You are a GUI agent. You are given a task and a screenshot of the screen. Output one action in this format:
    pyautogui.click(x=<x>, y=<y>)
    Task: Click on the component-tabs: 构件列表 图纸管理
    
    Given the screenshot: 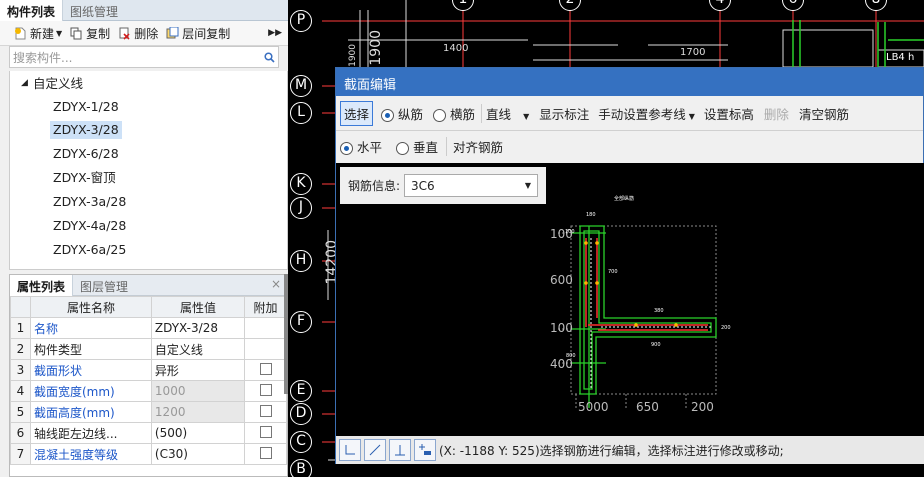 What is the action you would take?
    pyautogui.click(x=144, y=10)
    